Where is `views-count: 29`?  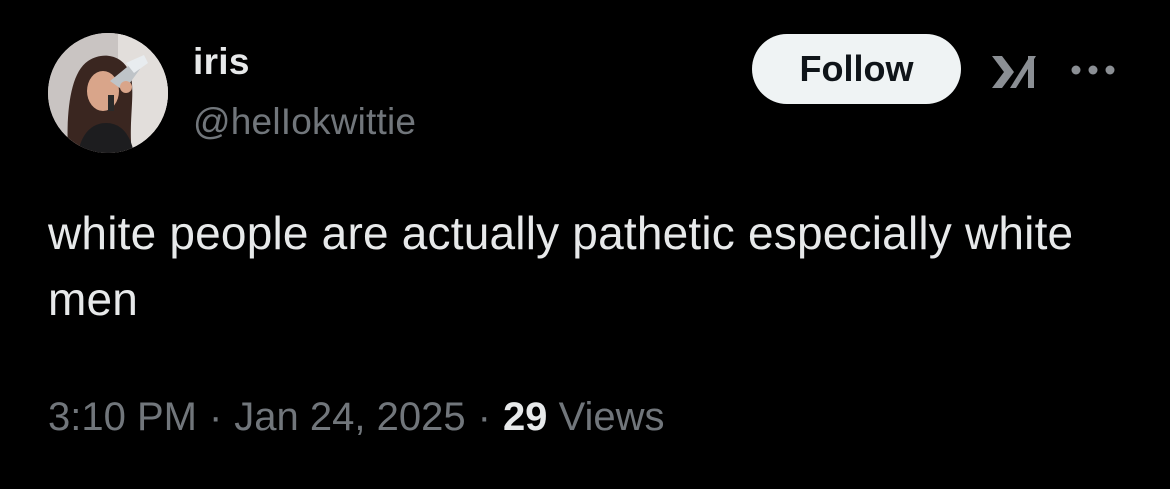
views-count: 29 is located at coordinates (525, 417).